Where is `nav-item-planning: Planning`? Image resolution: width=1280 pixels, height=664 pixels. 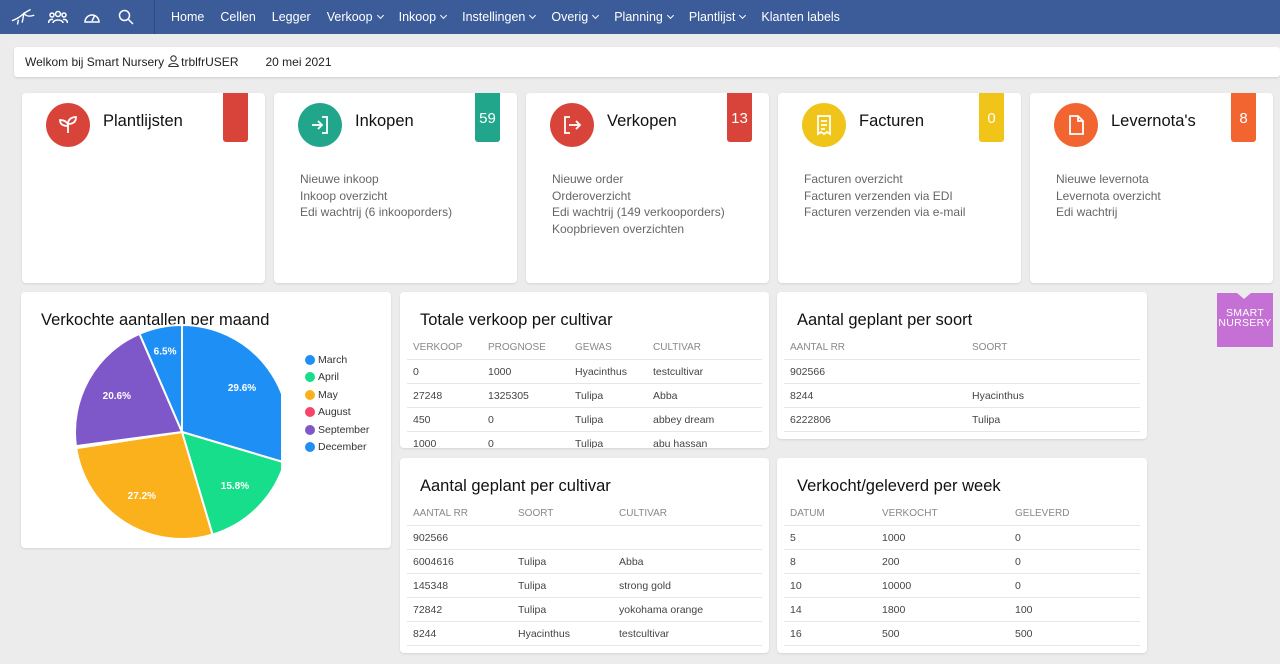 nav-item-planning: Planning is located at coordinates (643, 17).